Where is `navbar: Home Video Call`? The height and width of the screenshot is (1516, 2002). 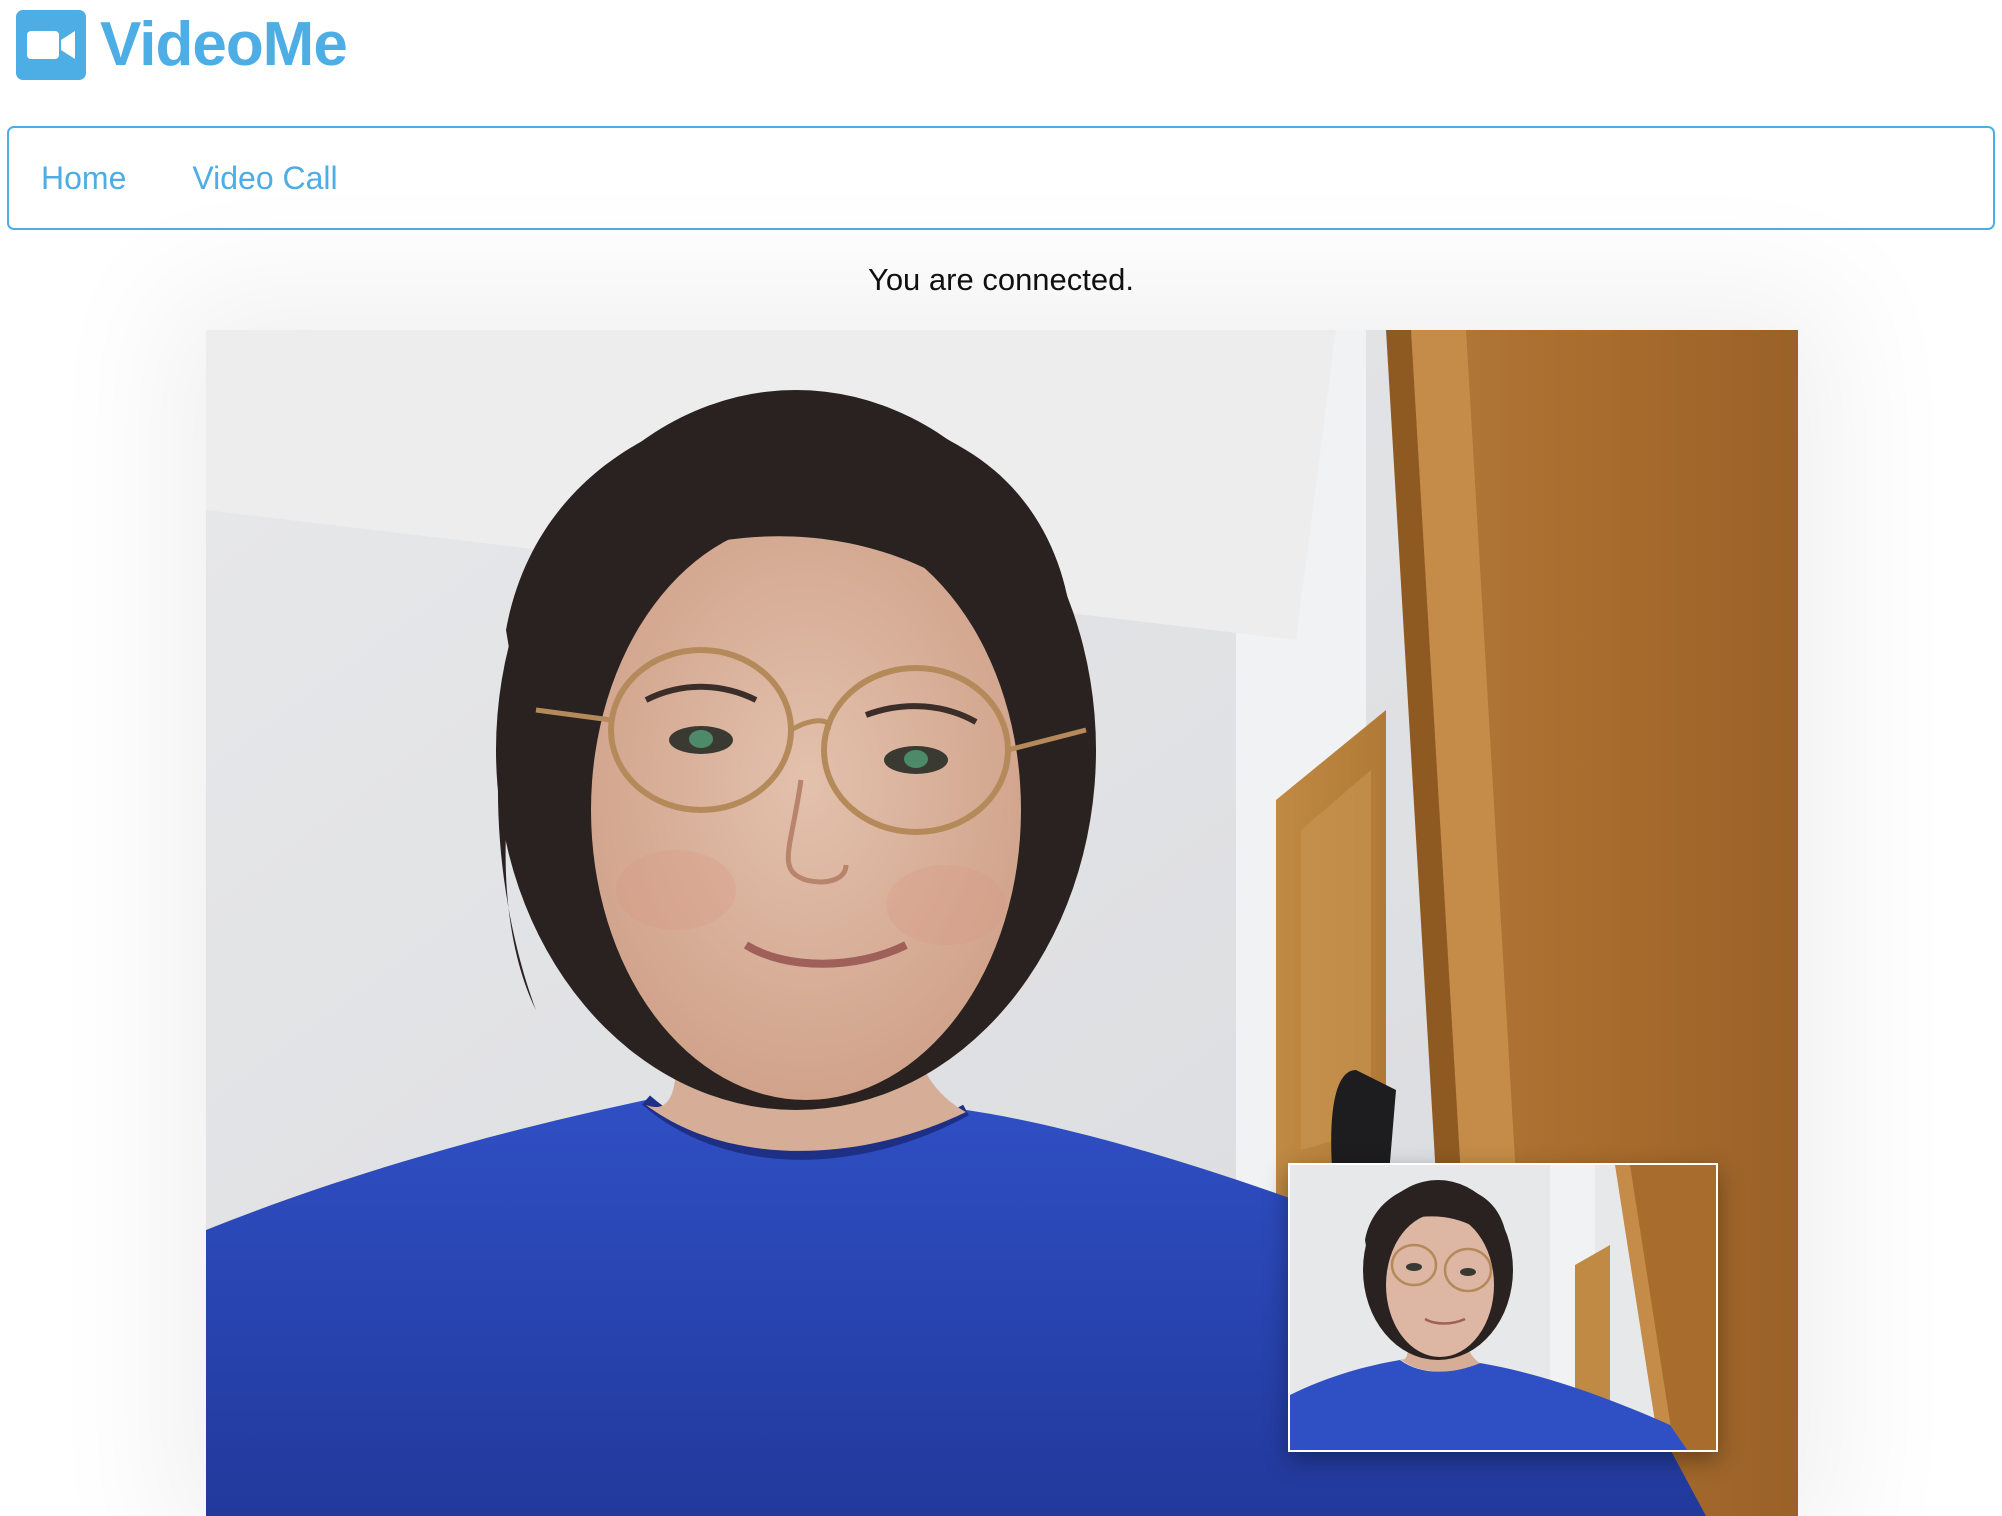
navbar: Home Video Call is located at coordinates (1001, 178).